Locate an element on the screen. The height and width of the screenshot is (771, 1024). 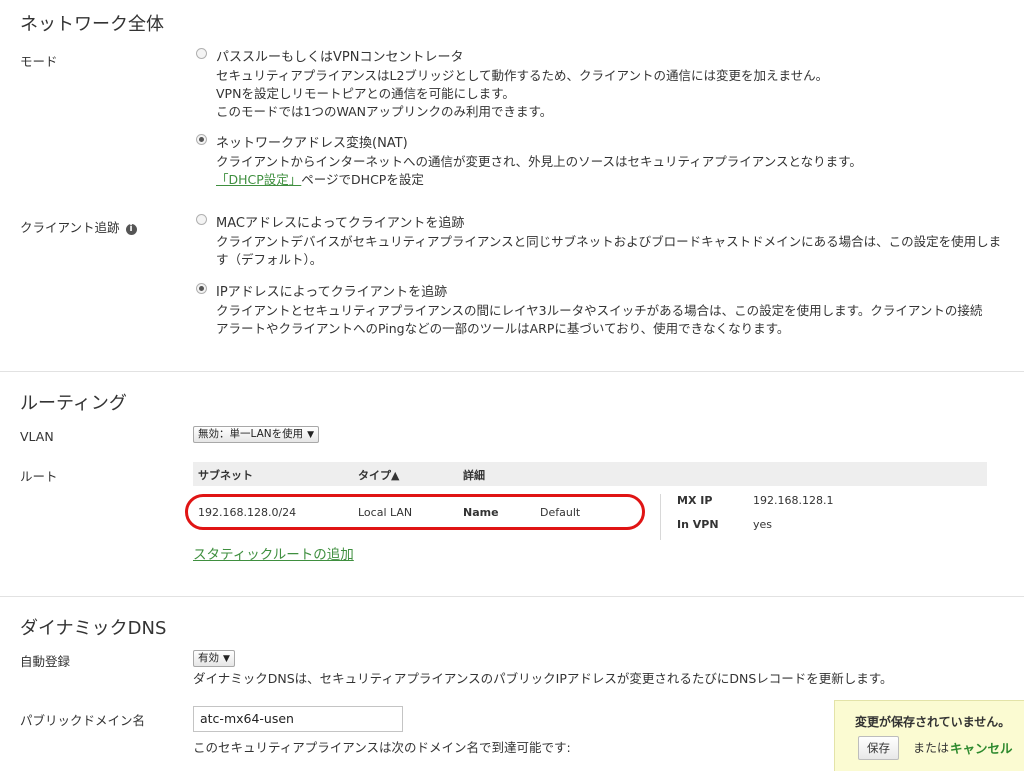
radio-ip is located at coordinates (201, 288).